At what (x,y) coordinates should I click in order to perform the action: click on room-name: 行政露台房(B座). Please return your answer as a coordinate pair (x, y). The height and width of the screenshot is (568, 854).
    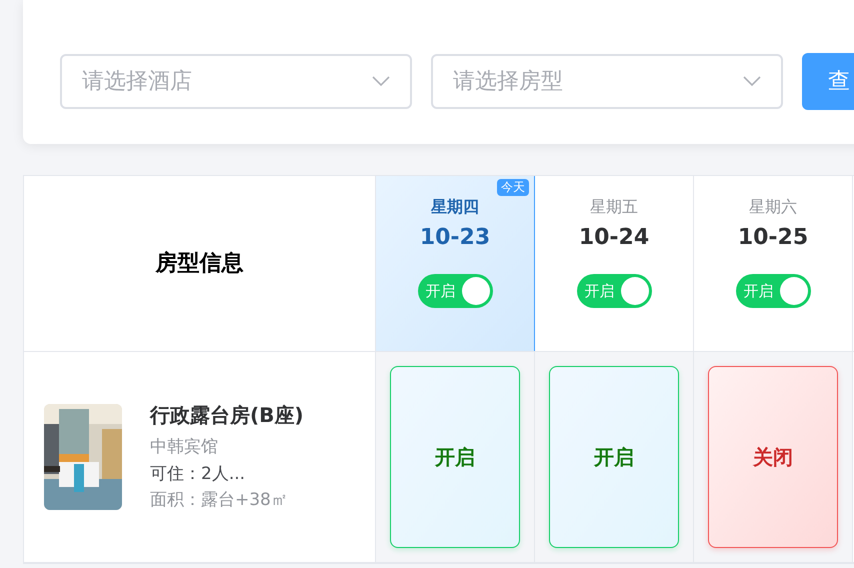
    Looking at the image, I should click on (227, 416).